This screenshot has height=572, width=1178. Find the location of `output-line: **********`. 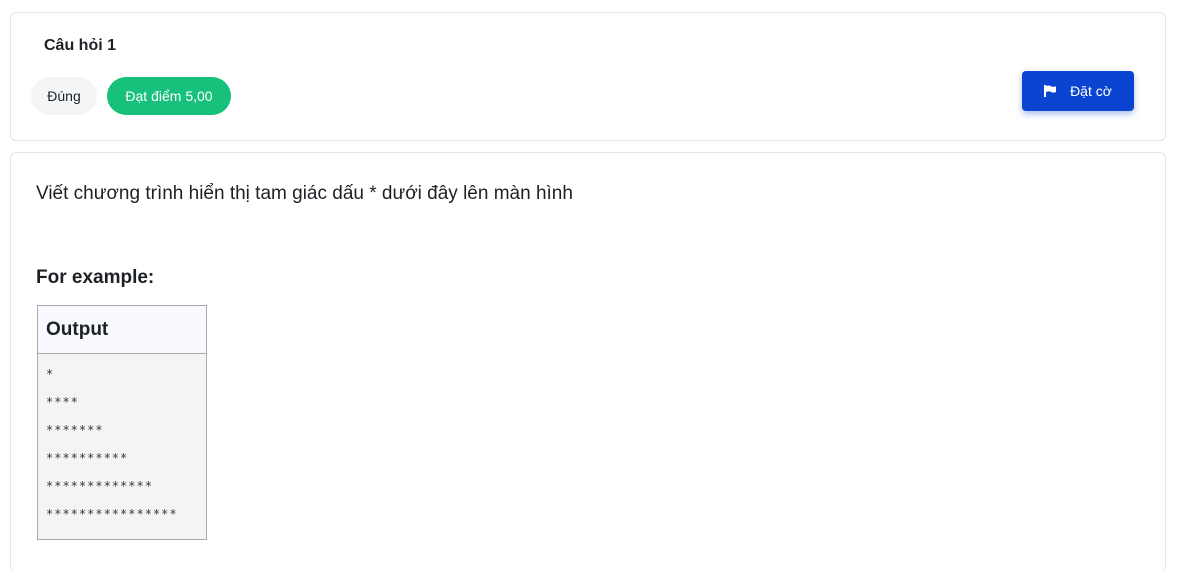

output-line: ********** is located at coordinates (87, 458).